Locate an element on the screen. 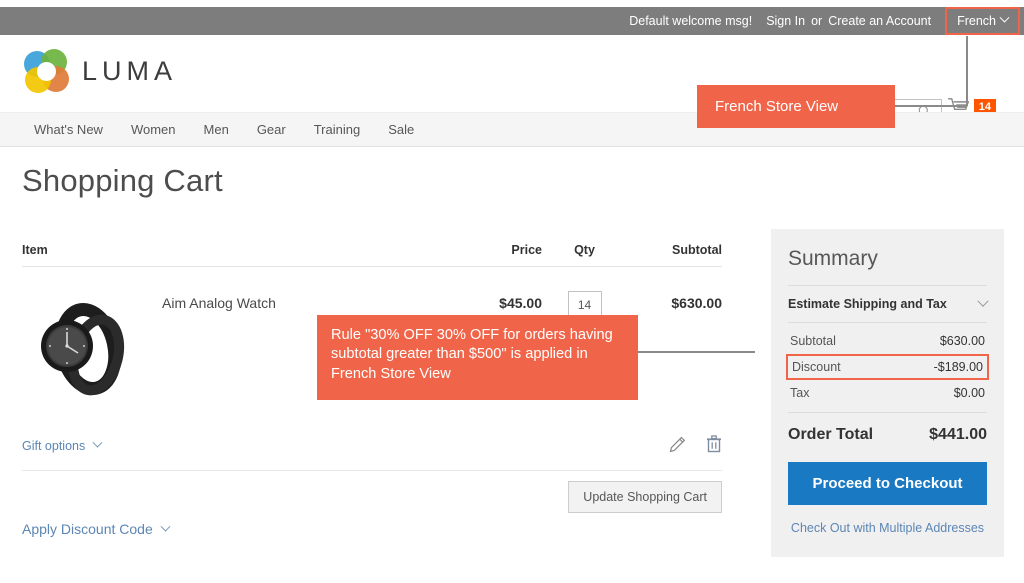 This screenshot has height=583, width=1024. column-header-qty: Qty is located at coordinates (584, 250).